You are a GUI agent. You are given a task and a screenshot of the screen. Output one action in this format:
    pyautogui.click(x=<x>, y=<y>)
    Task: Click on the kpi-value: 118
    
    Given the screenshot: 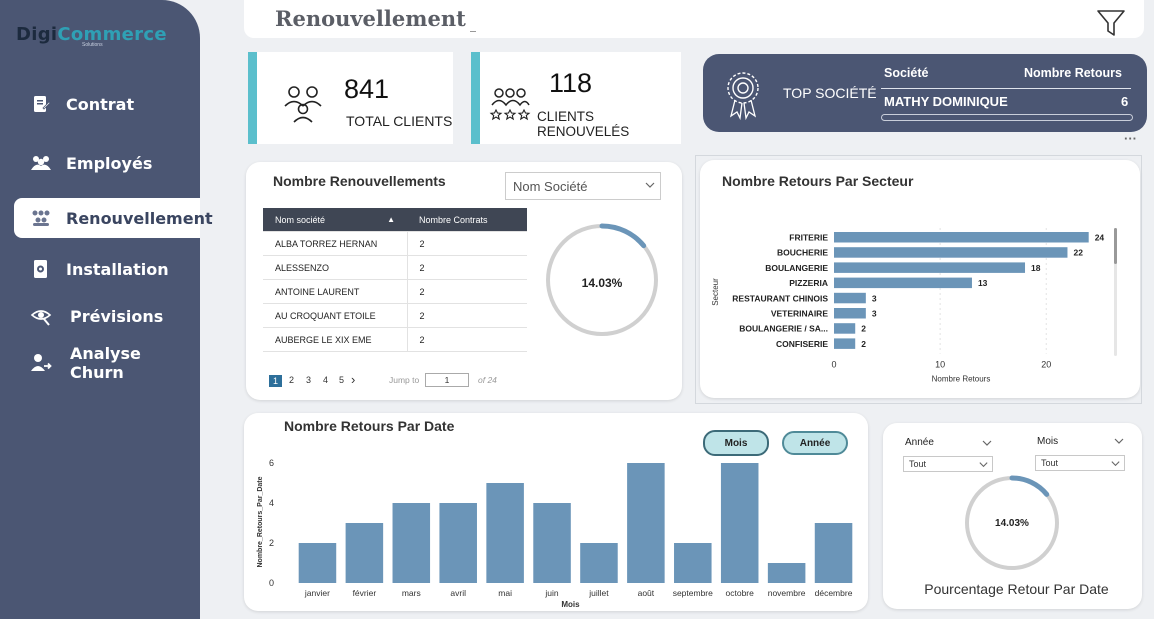 What is the action you would take?
    pyautogui.click(x=571, y=83)
    